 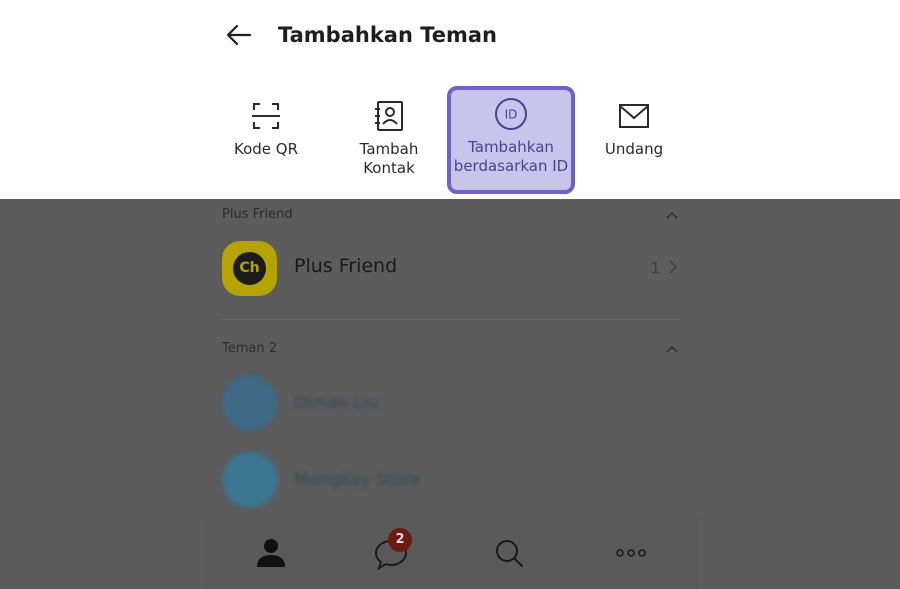 I want to click on section-title: Plus Friend, so click(x=257, y=214).